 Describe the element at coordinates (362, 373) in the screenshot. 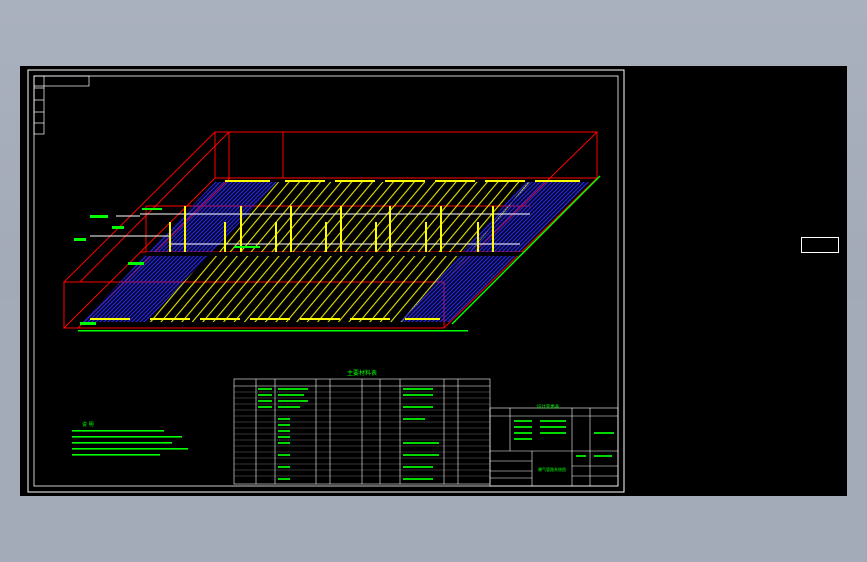

I see `materials-table-title: 主要材料表` at that location.